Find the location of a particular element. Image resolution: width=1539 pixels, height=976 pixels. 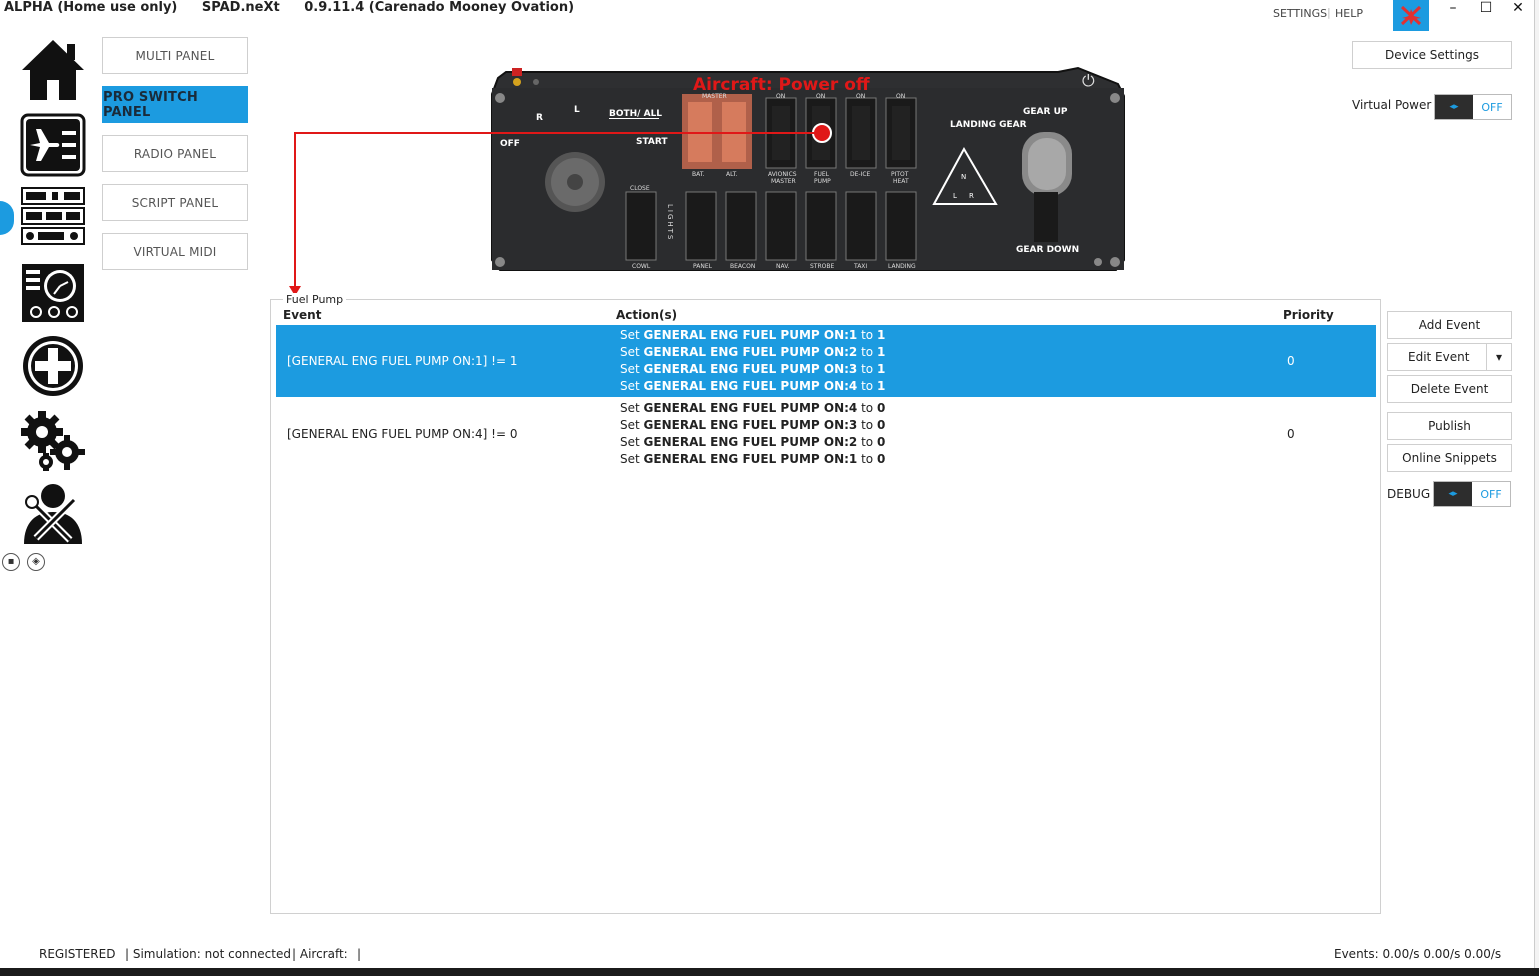

tools-icon is located at coordinates (53, 516).